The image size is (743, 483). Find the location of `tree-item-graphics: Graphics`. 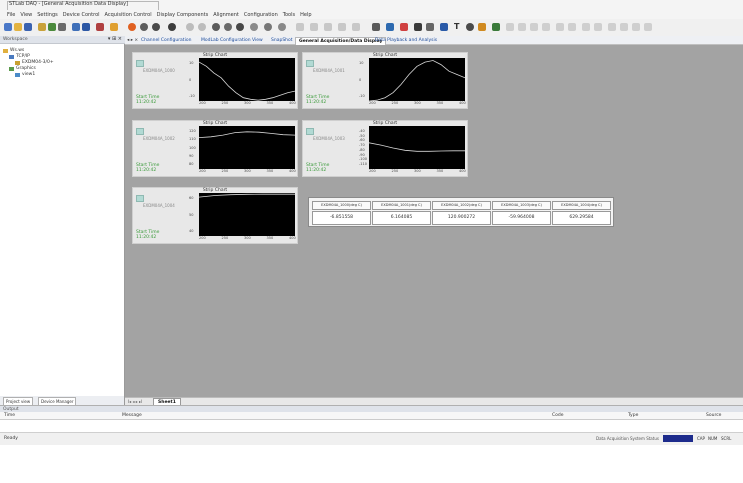

tree-item-graphics: Graphics is located at coordinates (26, 68).